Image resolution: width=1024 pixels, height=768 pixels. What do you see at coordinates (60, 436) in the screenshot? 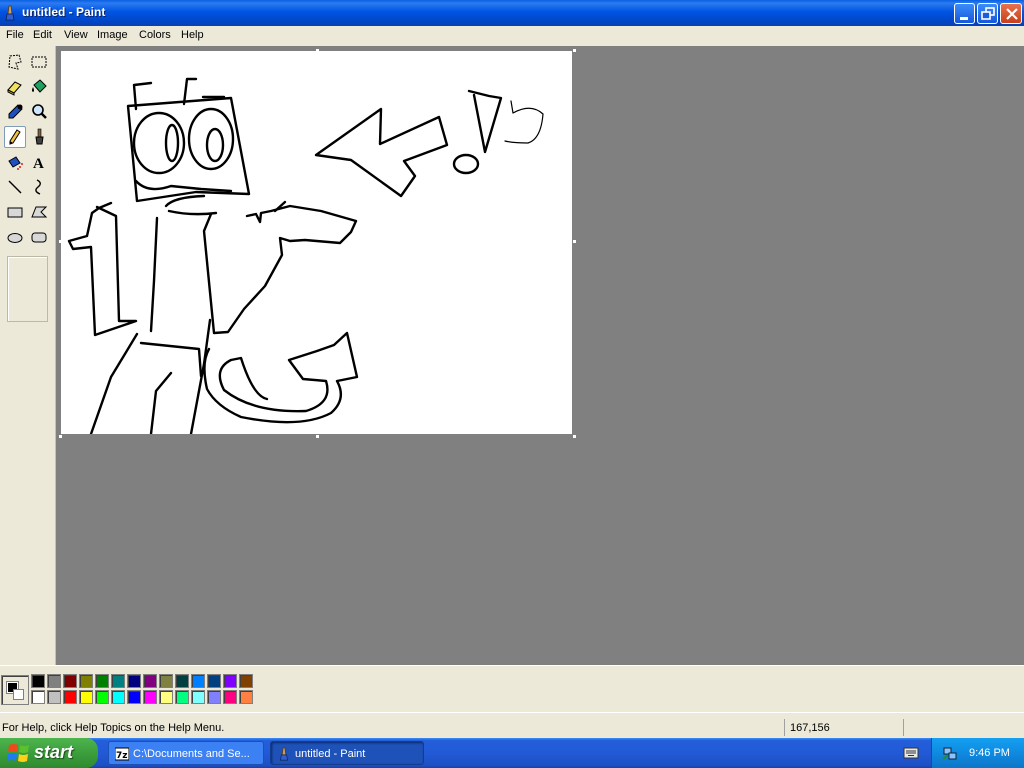
I see `resize-handle-bottom-left` at bounding box center [60, 436].